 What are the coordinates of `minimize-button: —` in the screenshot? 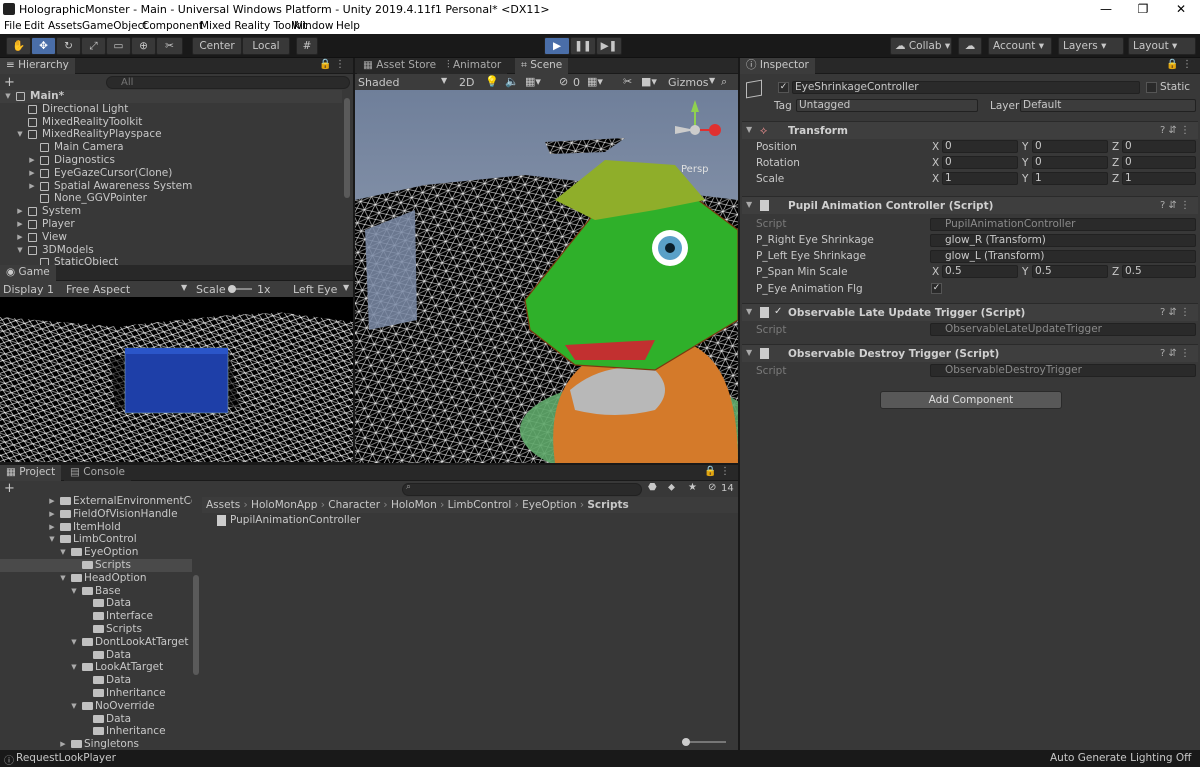 It's located at (1106, 9).